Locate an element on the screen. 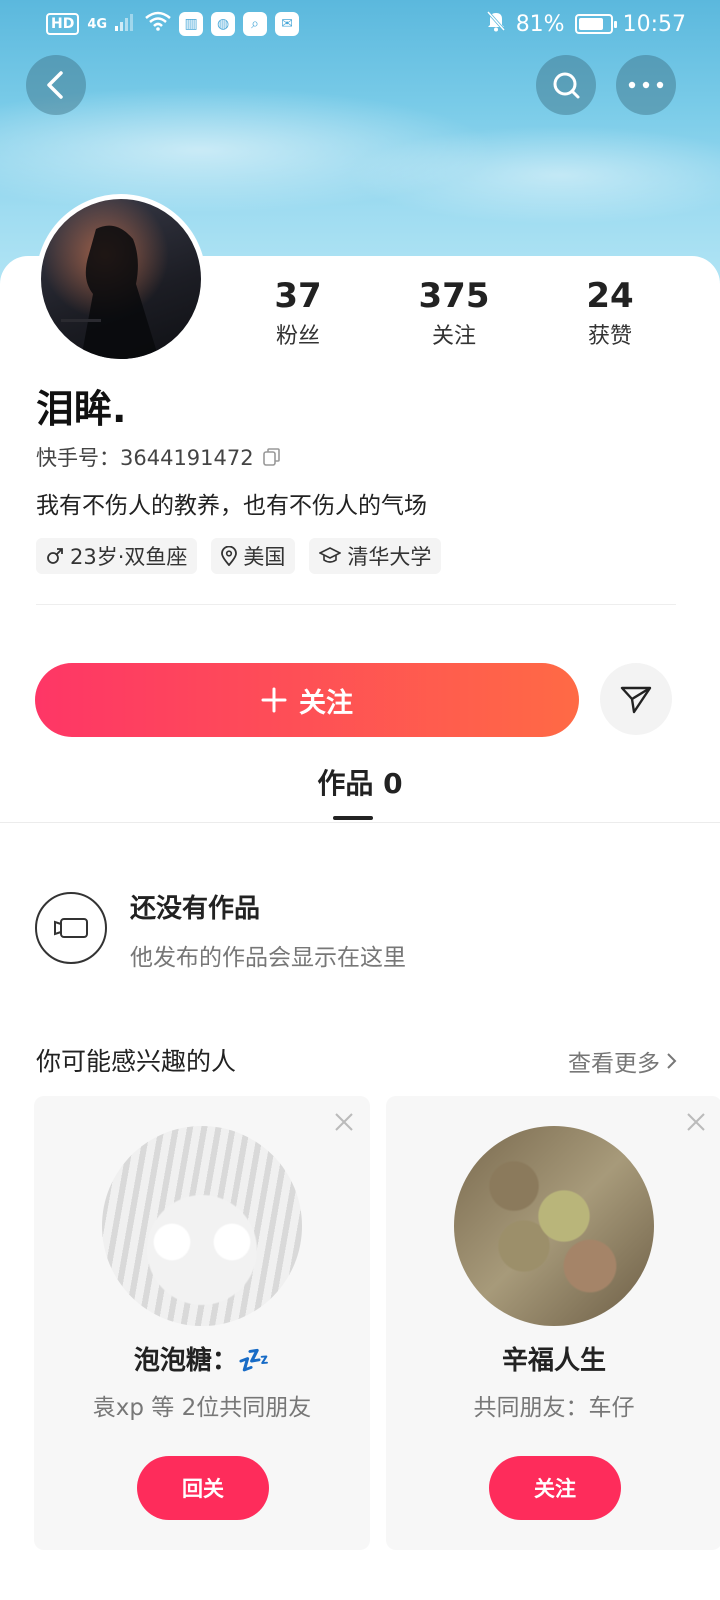 This screenshot has height=1600, width=720. empty-title: 还没有作品 is located at coordinates (195, 909).